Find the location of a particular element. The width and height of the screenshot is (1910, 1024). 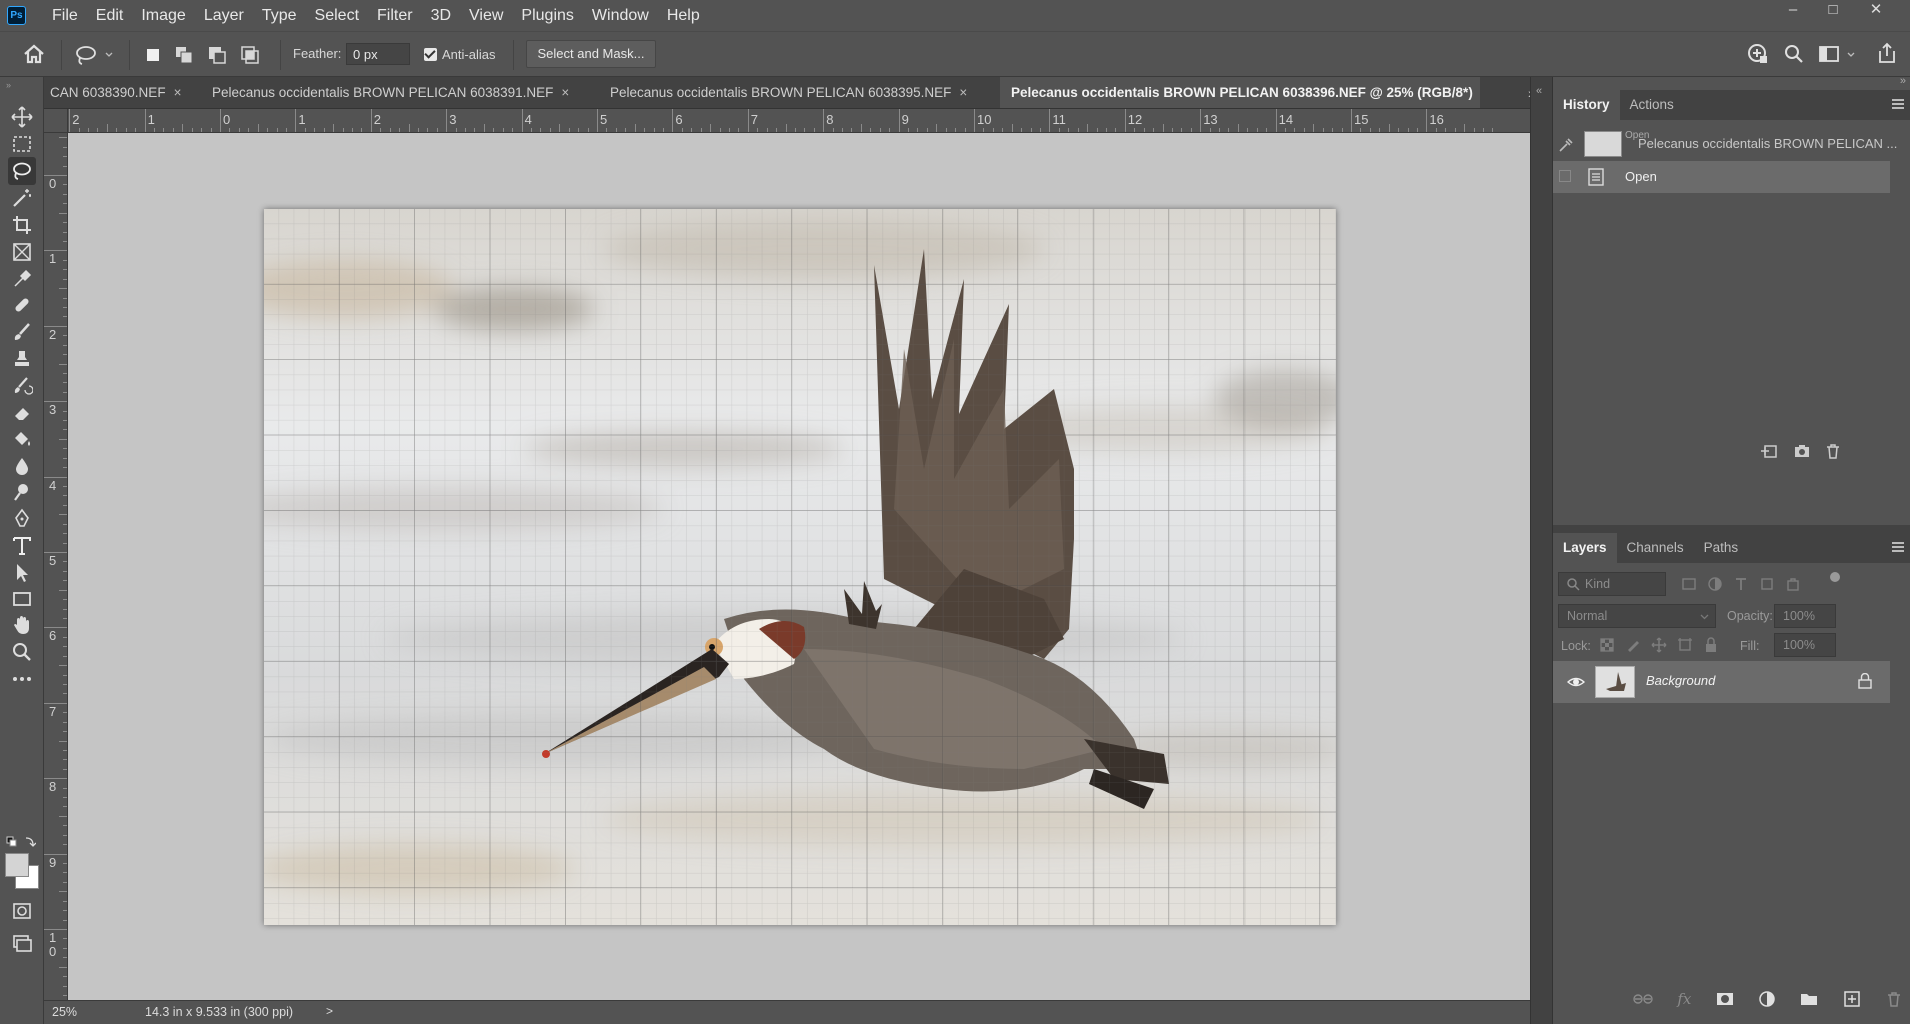

history-brush-tool is located at coordinates (22, 386).